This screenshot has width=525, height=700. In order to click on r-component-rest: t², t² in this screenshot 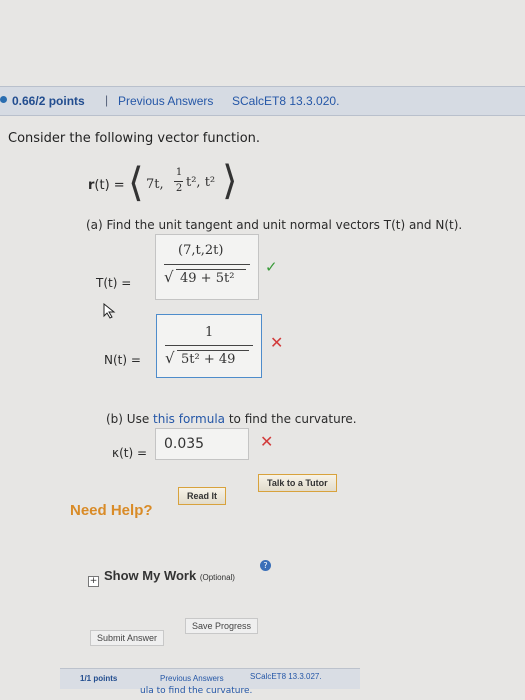, I will do `click(201, 182)`.